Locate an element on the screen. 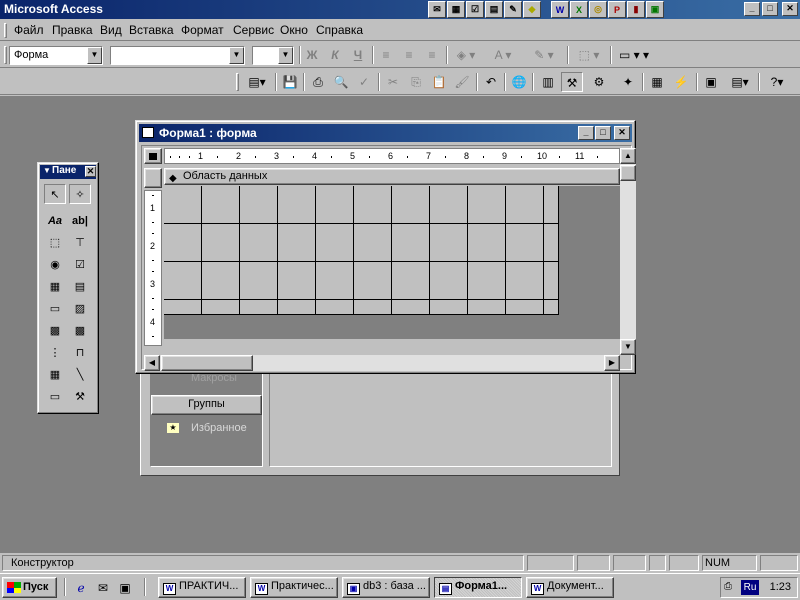 This screenshot has width=800, height=600. font-size-select: ▼ is located at coordinates (273, 55).